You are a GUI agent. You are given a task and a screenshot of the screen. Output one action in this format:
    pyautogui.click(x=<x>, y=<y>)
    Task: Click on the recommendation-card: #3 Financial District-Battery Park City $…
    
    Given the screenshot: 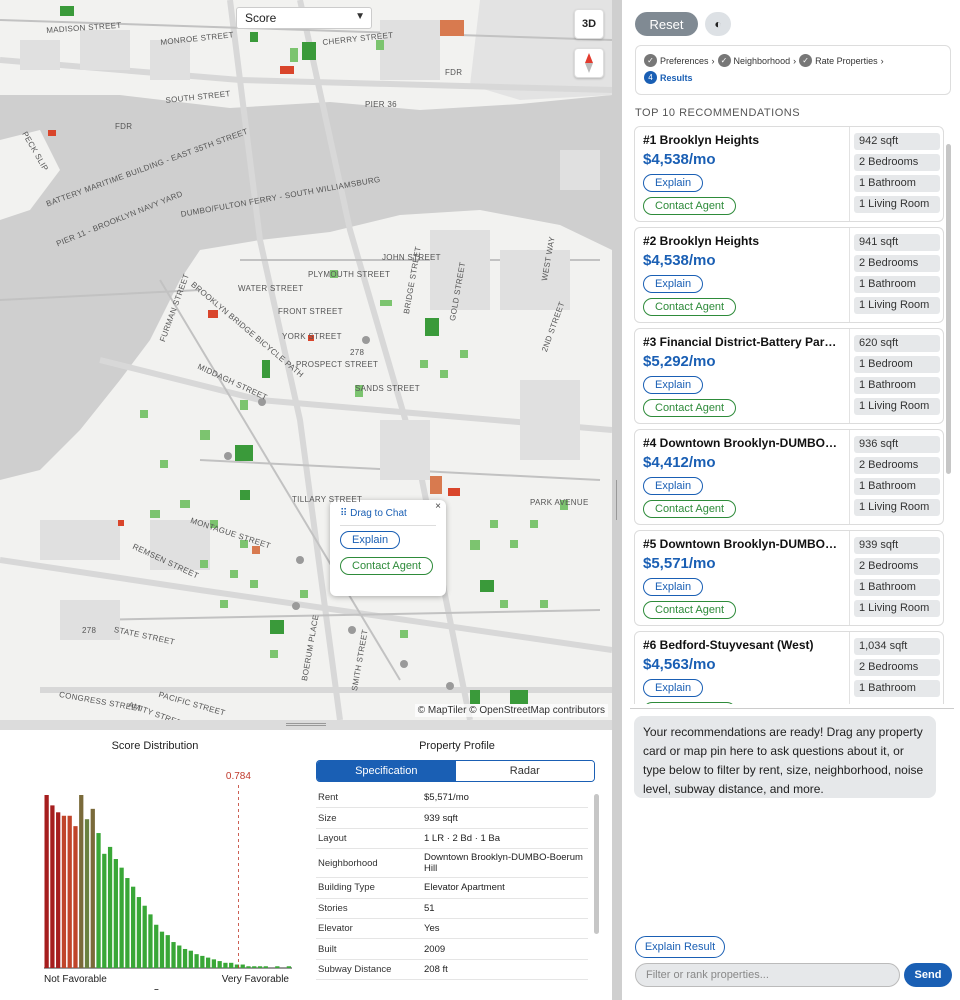 What is the action you would take?
    pyautogui.click(x=789, y=376)
    